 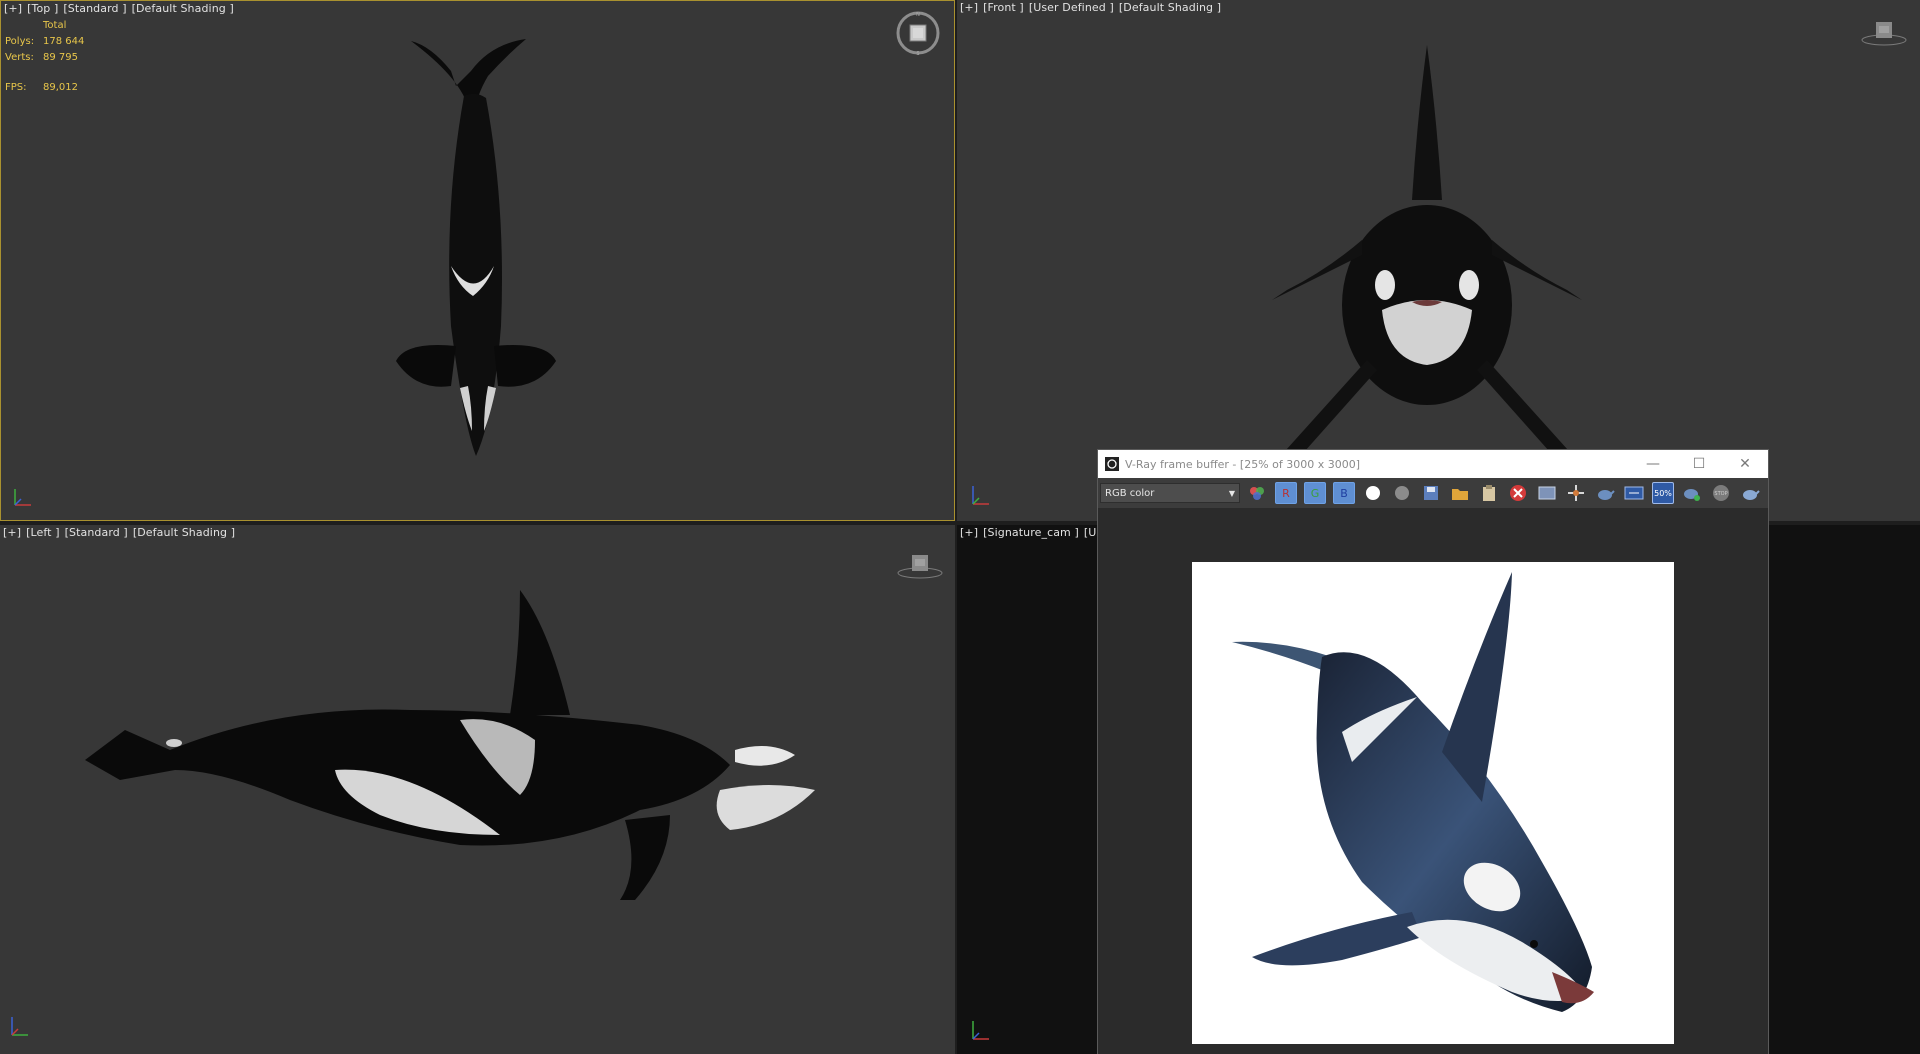 I want to click on viewport-mode: [User Defined ], so click(x=1071, y=7).